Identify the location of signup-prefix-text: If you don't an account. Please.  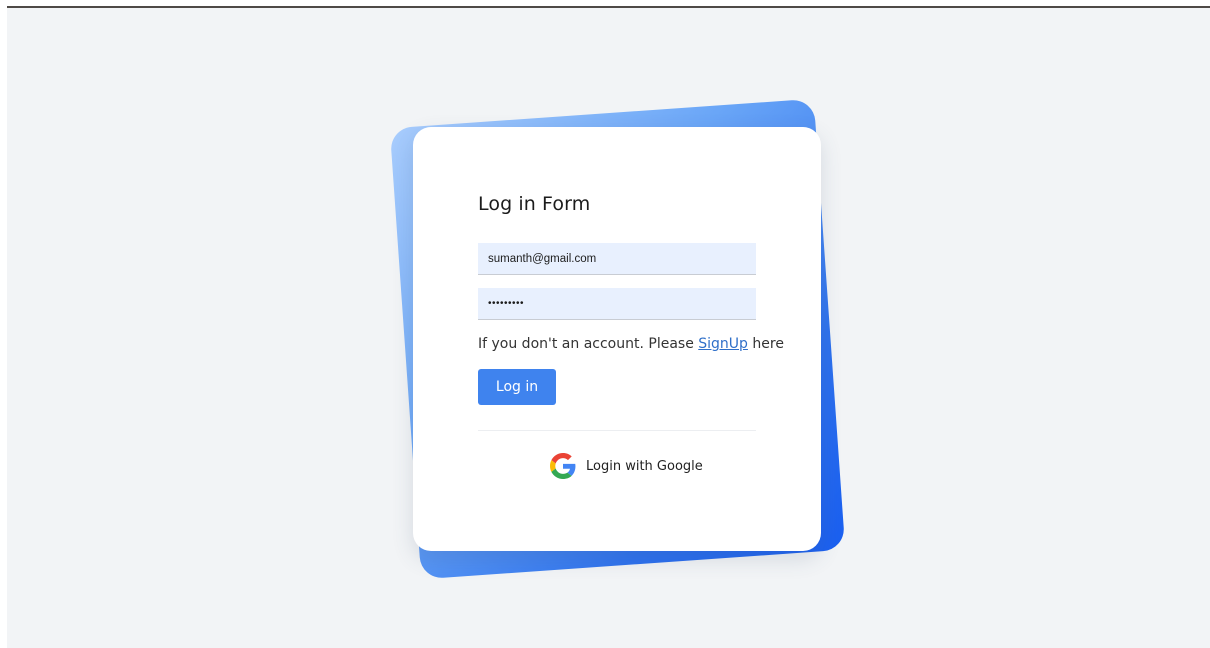
(588, 344).